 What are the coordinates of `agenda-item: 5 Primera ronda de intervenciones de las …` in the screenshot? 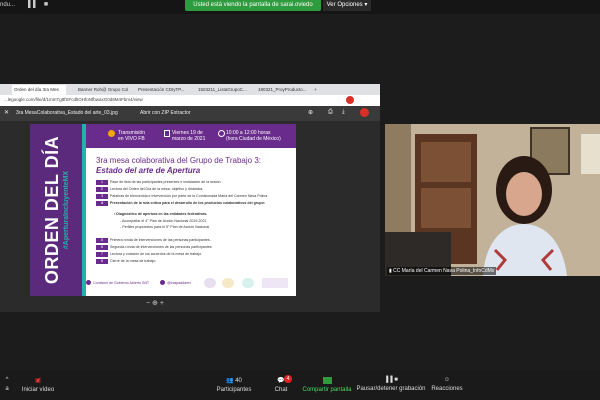 It's located at (153, 240).